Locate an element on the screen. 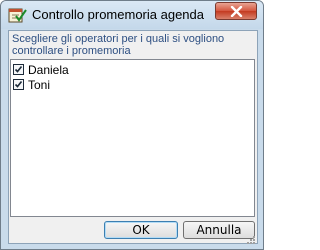  close-button is located at coordinates (236, 11).